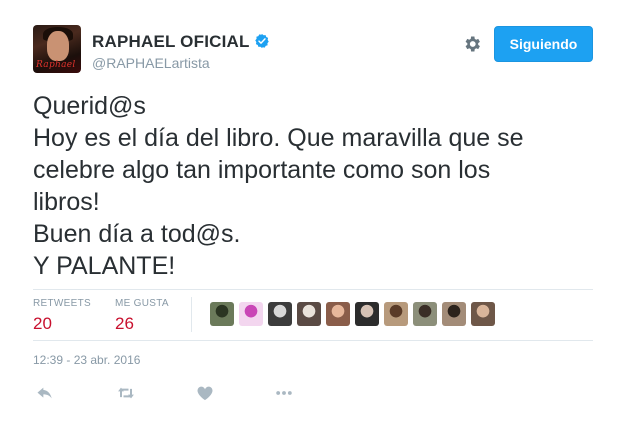 The image size is (624, 426). Describe the element at coordinates (181, 51) in the screenshot. I see `author-info: RAPHAEL OFICIAL @RAPHAELartista` at that location.